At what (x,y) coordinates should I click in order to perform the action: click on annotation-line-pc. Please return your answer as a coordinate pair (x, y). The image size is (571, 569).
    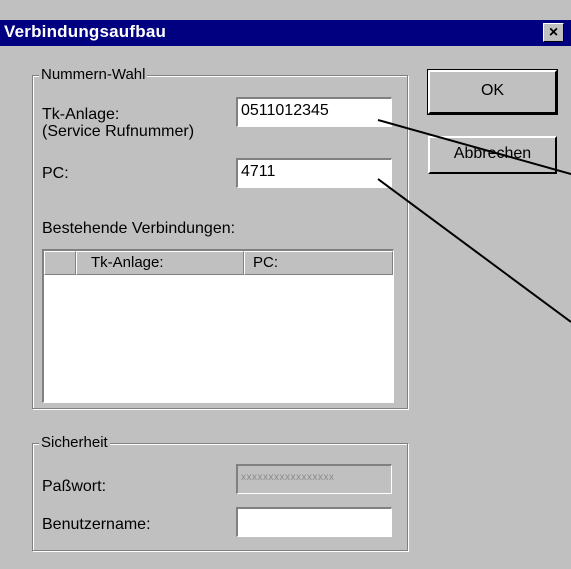
    Looking at the image, I should click on (474, 250).